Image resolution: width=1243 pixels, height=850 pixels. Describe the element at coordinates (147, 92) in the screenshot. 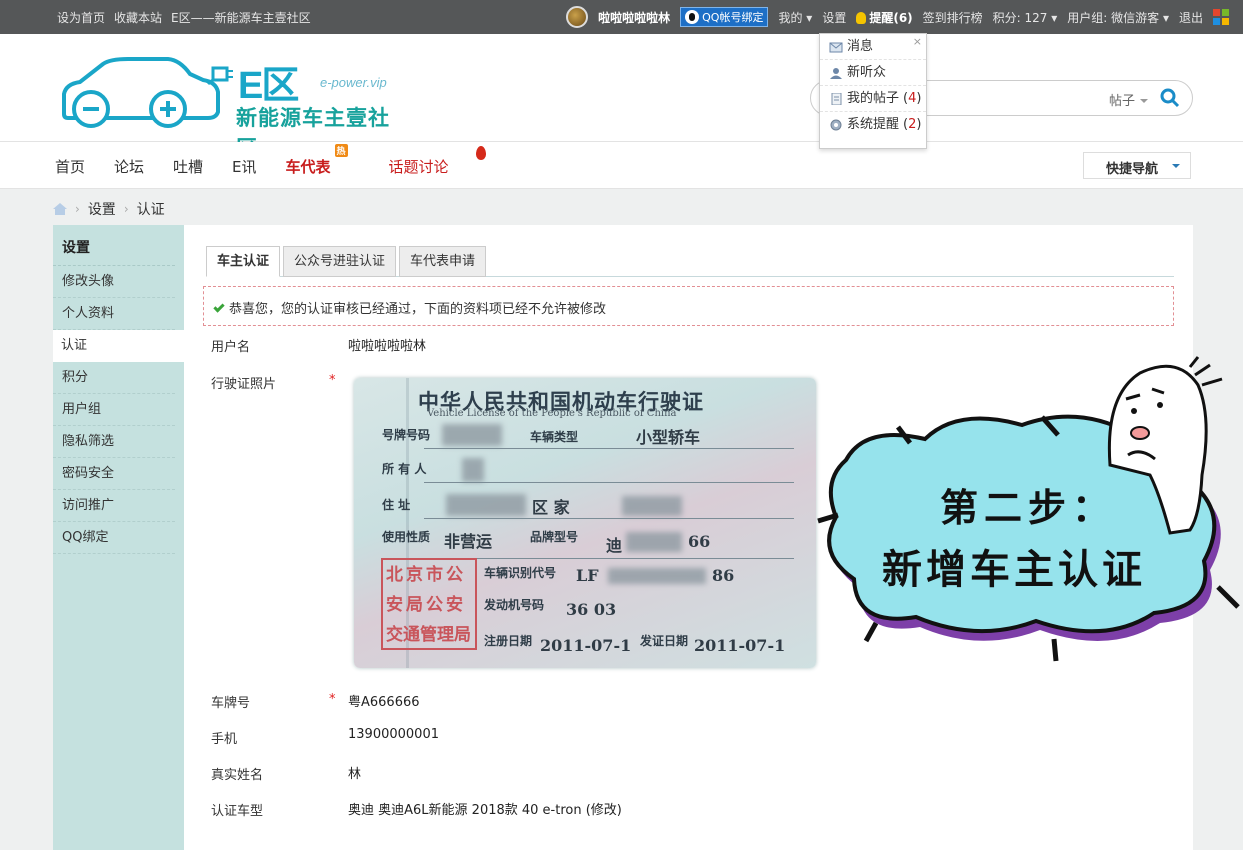

I see `car-logo-icon` at that location.